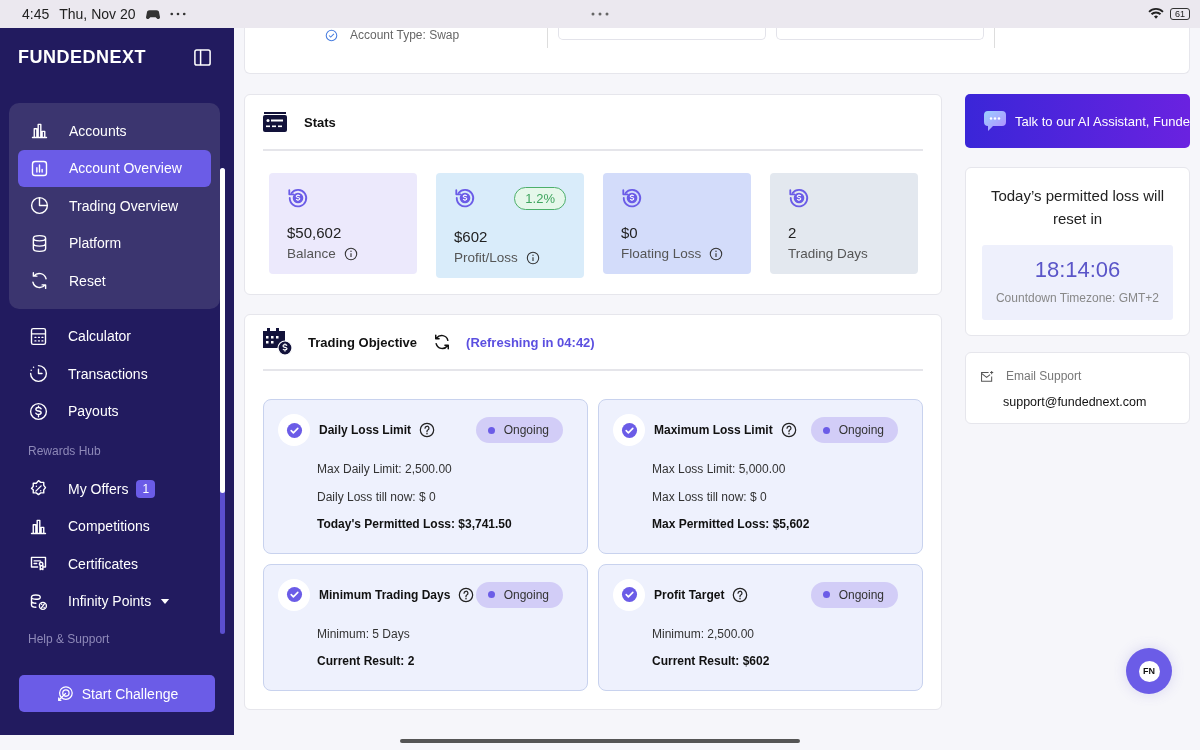 The image size is (1200, 750). I want to click on countdown-time: 18:14:06, so click(1077, 270).